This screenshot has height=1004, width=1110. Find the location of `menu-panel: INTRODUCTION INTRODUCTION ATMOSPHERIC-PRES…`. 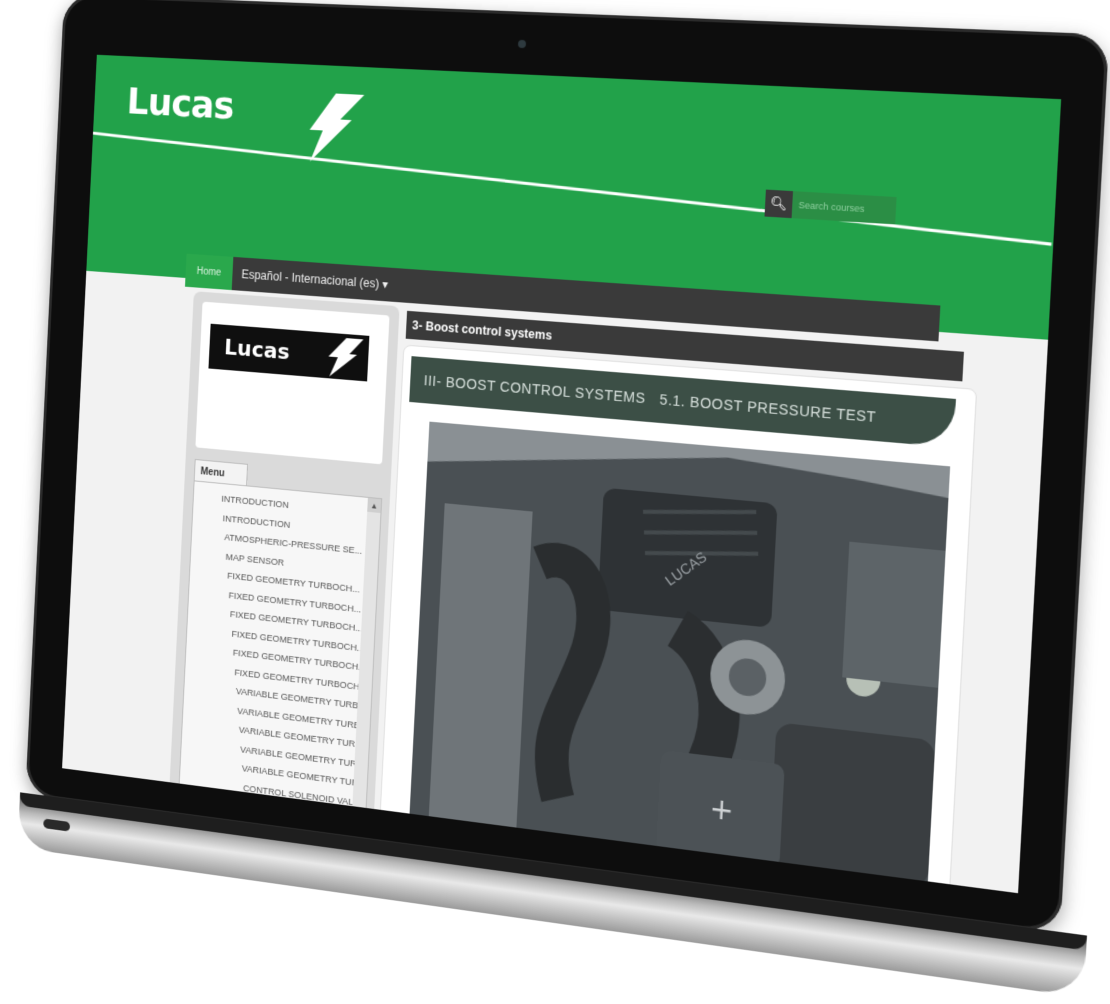

menu-panel: INTRODUCTION INTRODUCTION ATMOSPHERIC-PRES… is located at coordinates (280, 648).